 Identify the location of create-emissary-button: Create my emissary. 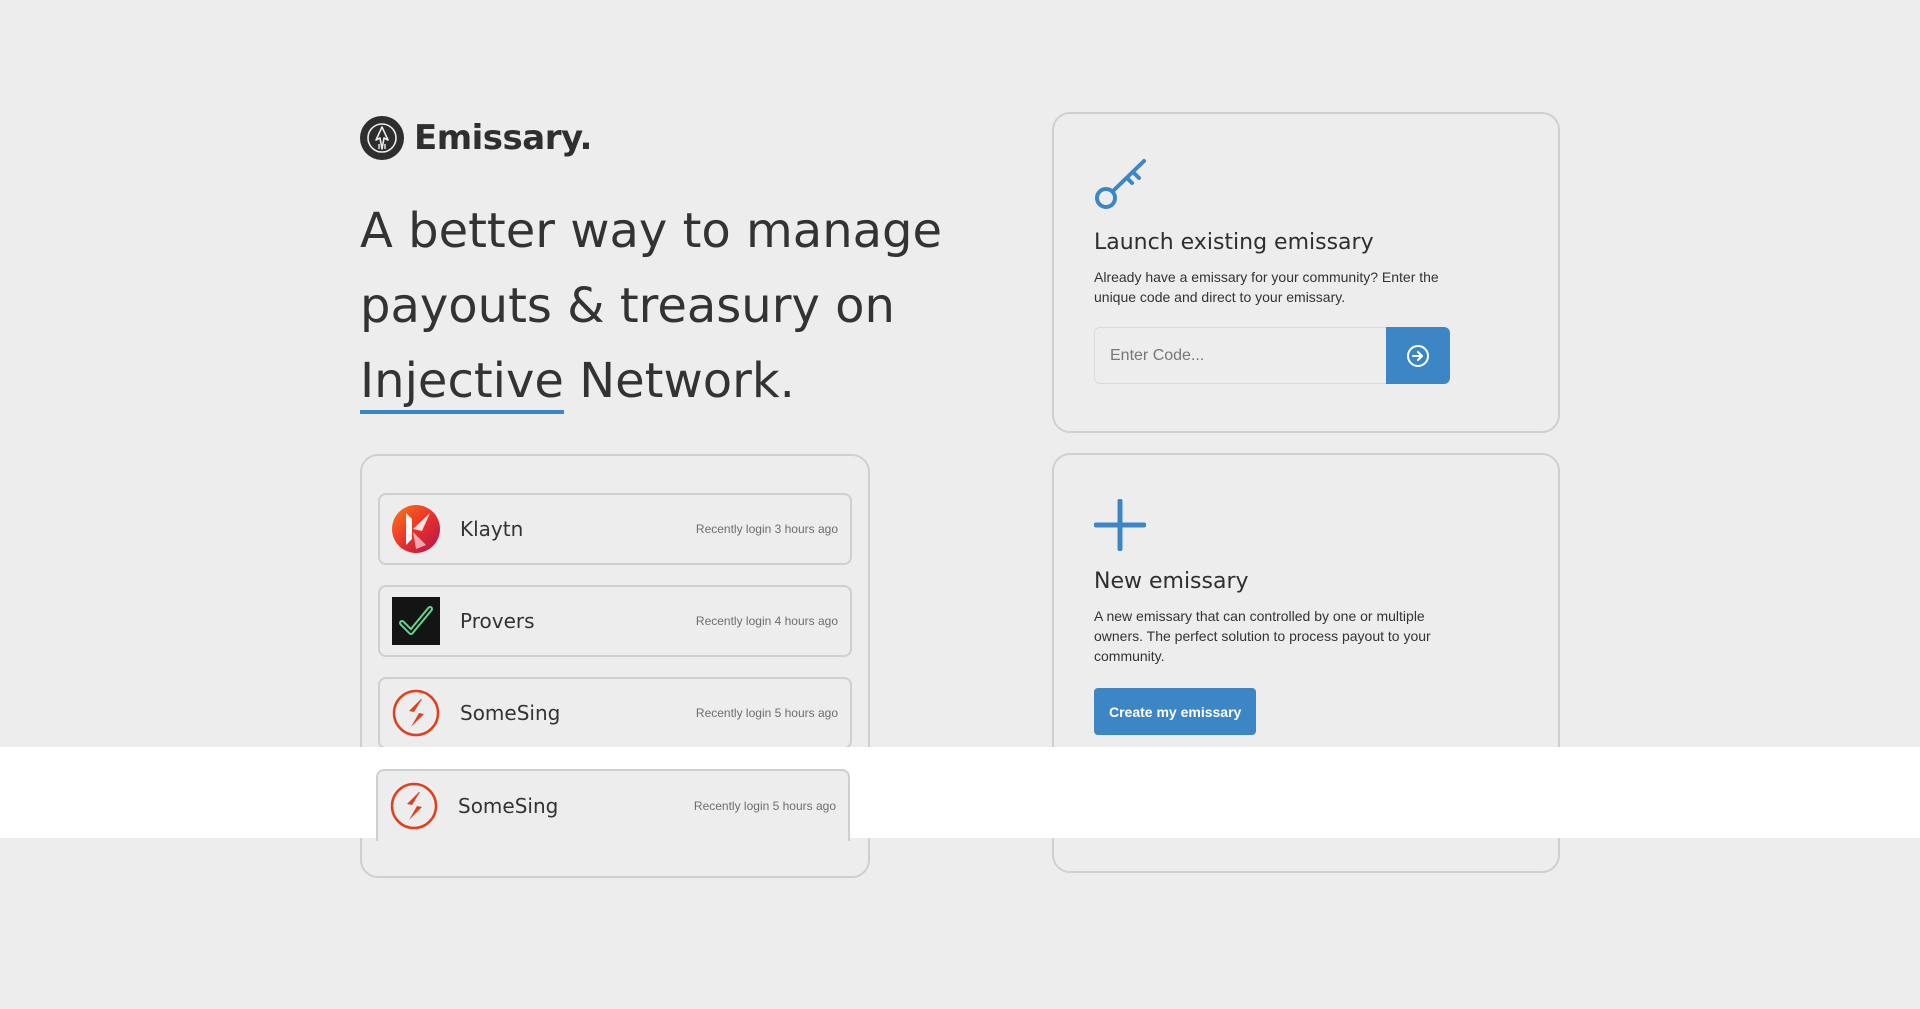
(1175, 711).